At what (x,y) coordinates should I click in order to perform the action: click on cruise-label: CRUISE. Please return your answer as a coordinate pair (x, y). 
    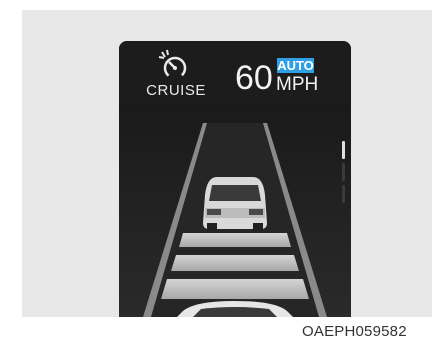
    Looking at the image, I should click on (176, 90).